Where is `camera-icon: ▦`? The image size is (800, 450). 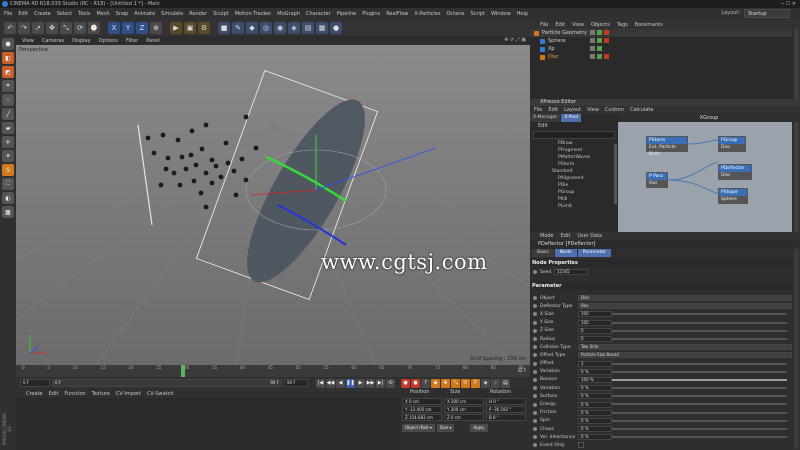
camera-icon: ▦ is located at coordinates (322, 28).